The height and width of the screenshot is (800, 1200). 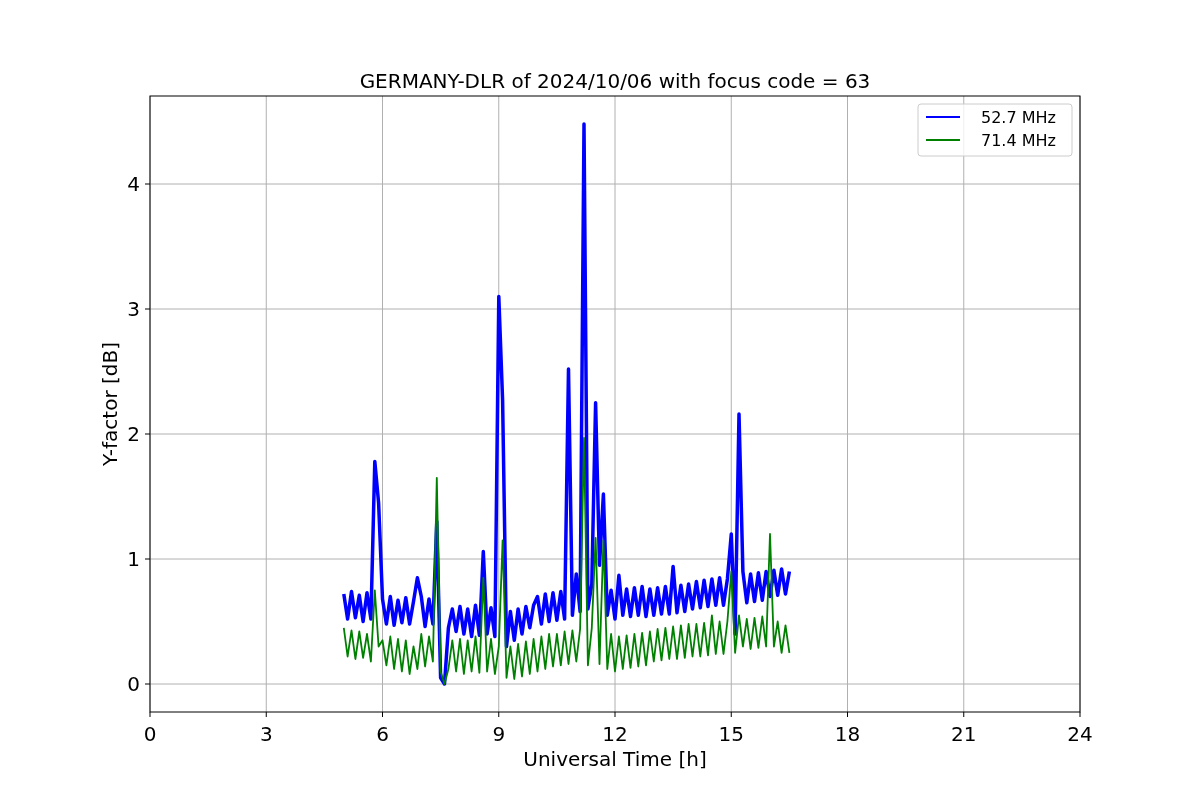 What do you see at coordinates (382, 734) in the screenshot?
I see `tick-label: 6` at bounding box center [382, 734].